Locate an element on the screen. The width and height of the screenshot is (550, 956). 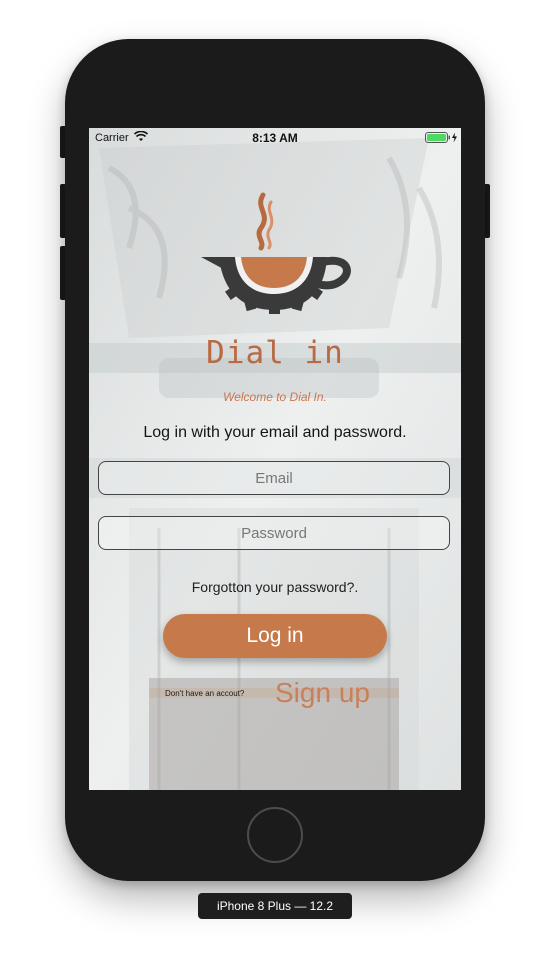
login-button: Log in is located at coordinates (275, 636).